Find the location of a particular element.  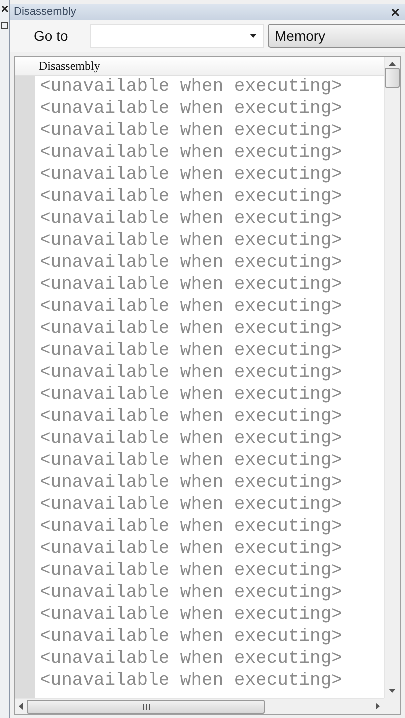

scroll-down-icon is located at coordinates (392, 691).